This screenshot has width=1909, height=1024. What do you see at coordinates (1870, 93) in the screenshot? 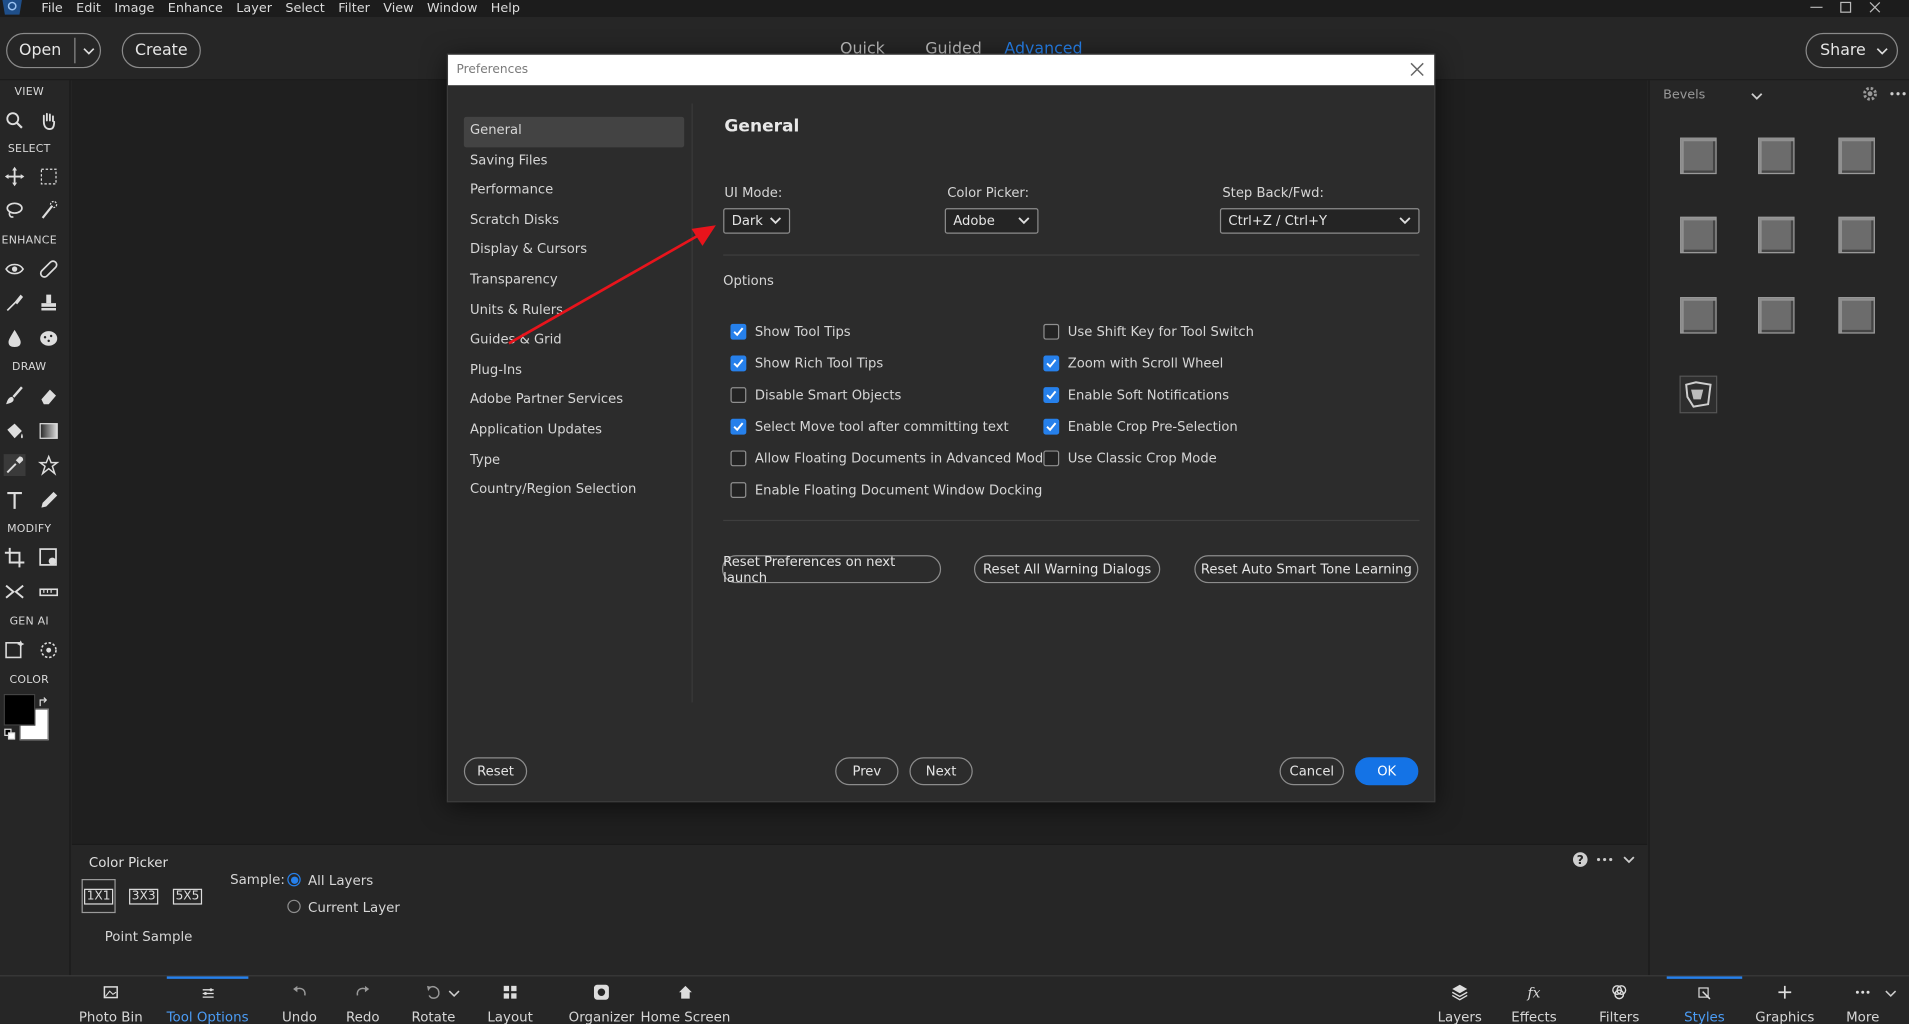
I see `gear-icon` at bounding box center [1870, 93].